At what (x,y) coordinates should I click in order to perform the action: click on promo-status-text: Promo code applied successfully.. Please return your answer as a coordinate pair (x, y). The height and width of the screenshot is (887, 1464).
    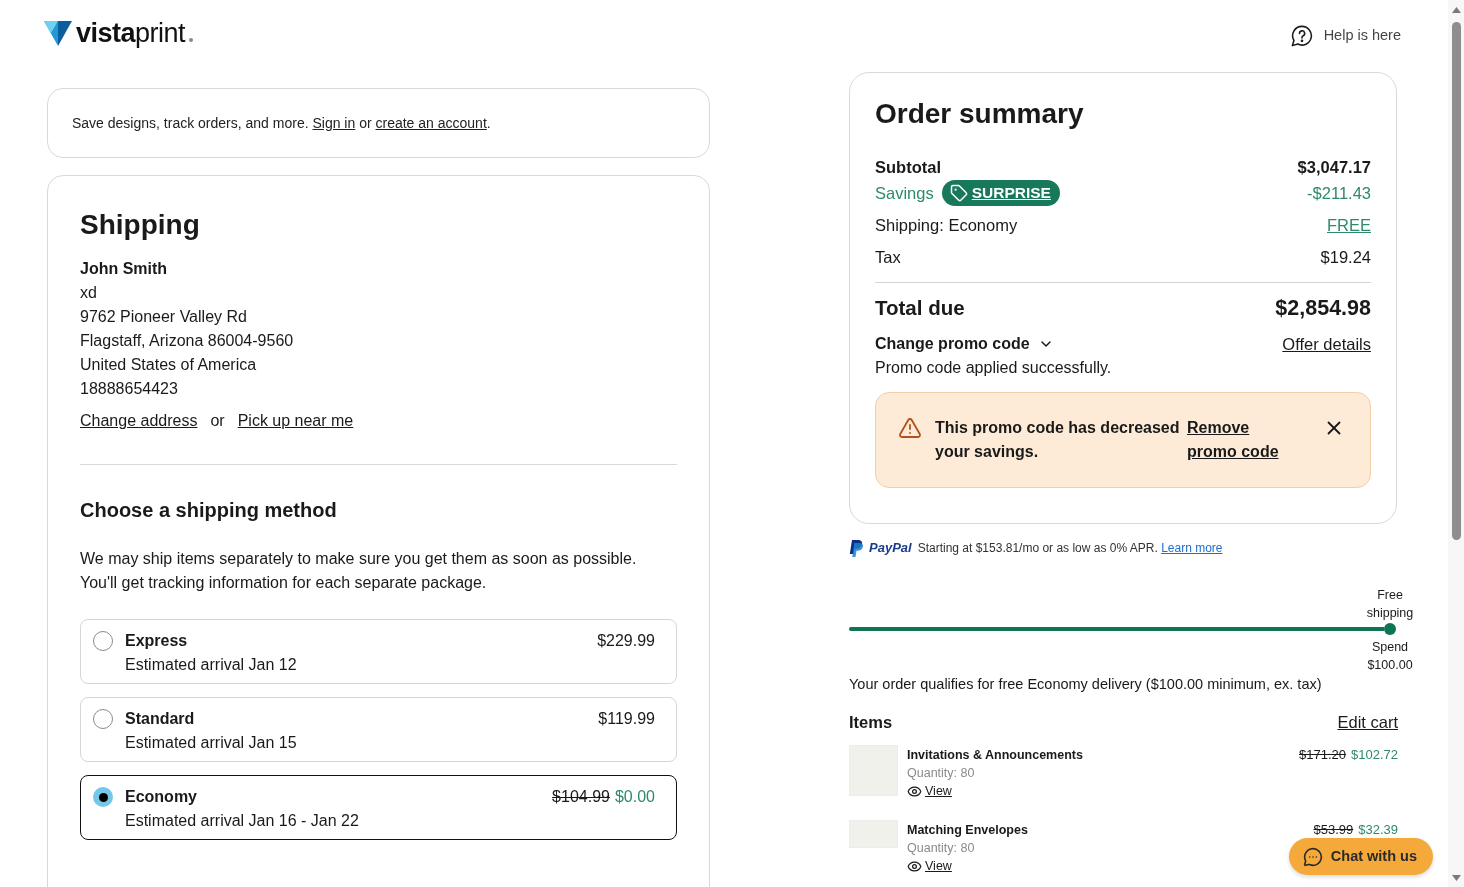
    Looking at the image, I should click on (994, 368).